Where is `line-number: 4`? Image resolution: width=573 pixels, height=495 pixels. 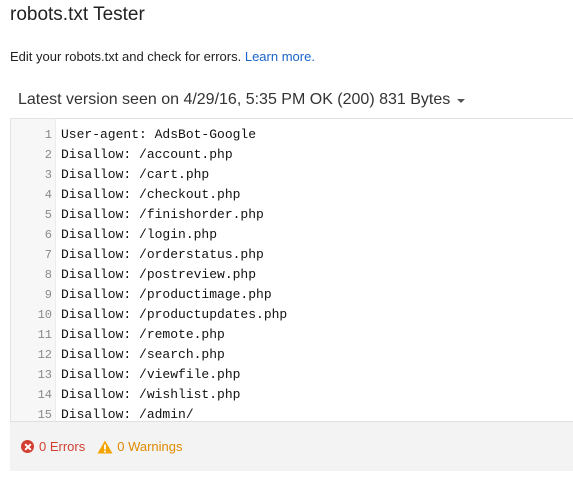
line-number: 4 is located at coordinates (48, 195).